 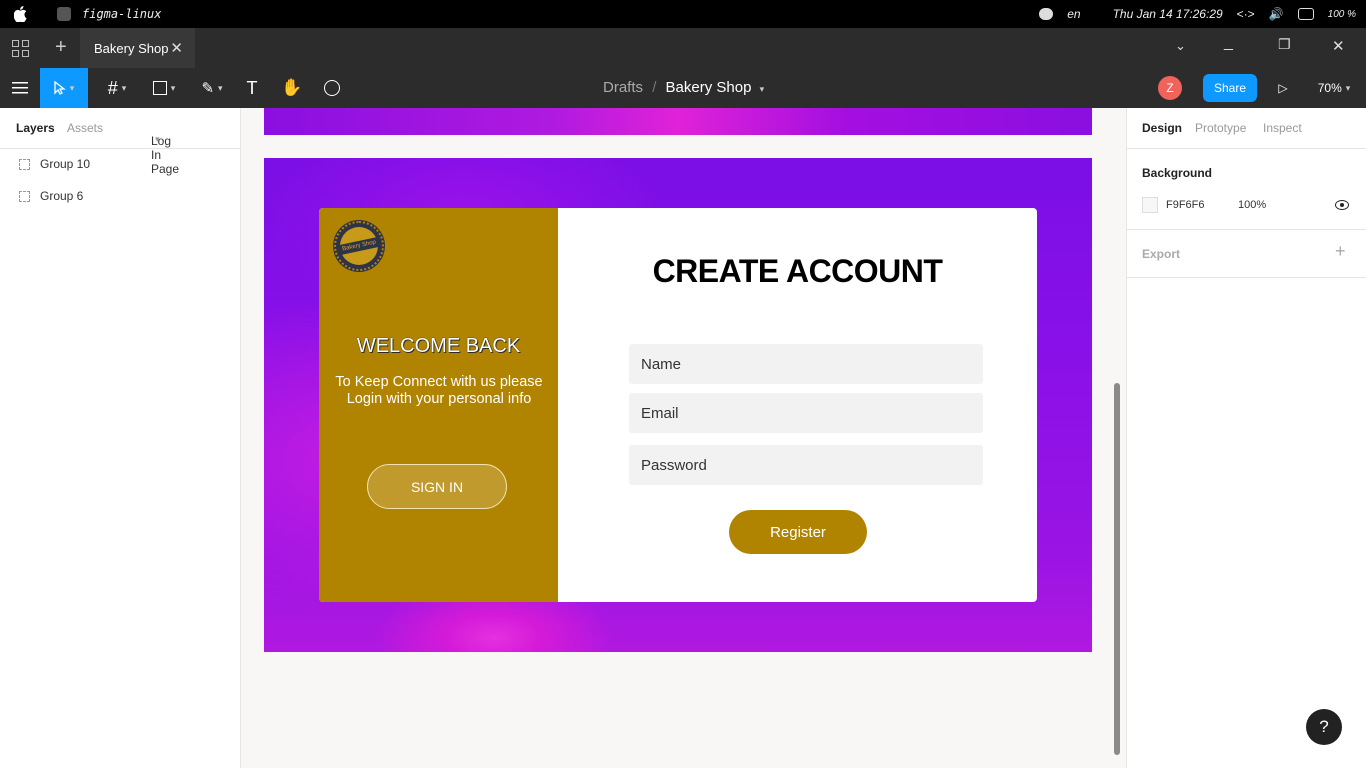 What do you see at coordinates (1324, 727) in the screenshot?
I see `help-button: ?` at bounding box center [1324, 727].